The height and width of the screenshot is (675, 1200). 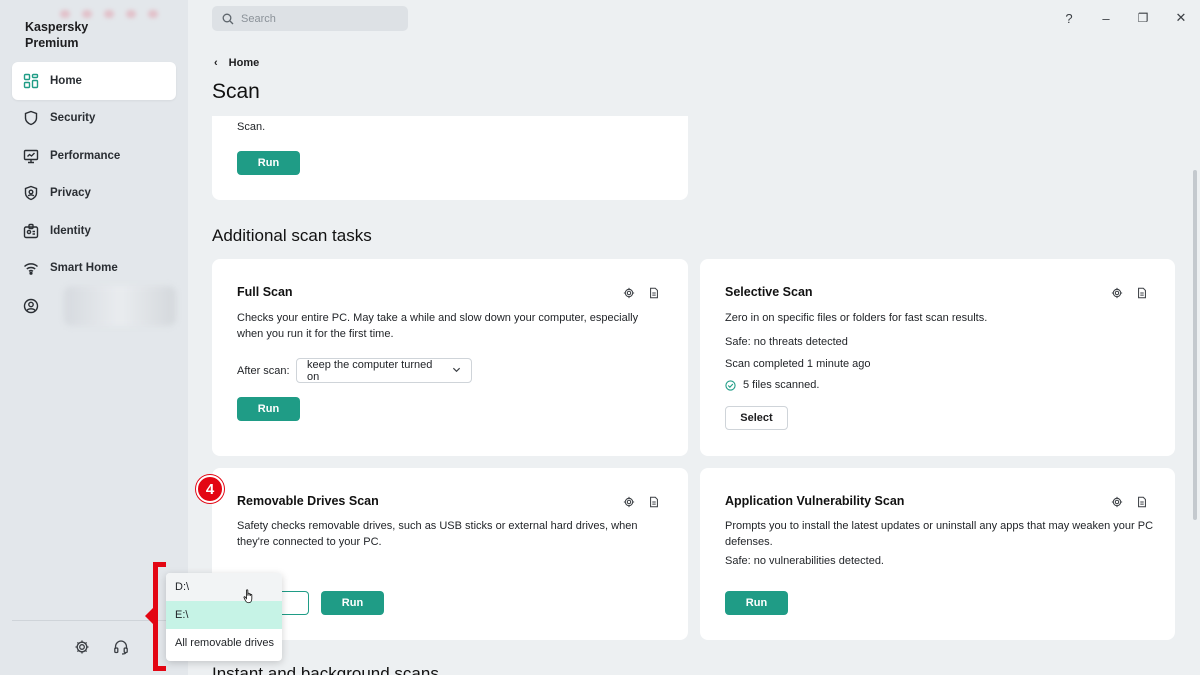 I want to click on annotation-arrow, so click(x=149, y=616).